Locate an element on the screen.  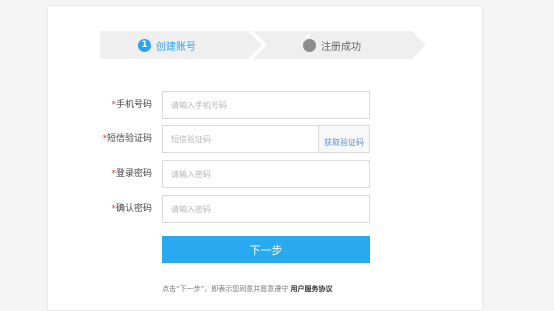
agreement-notice: 点击“下一步”，即表示您同意并愿意遵守 用户服务协议 is located at coordinates (247, 289).